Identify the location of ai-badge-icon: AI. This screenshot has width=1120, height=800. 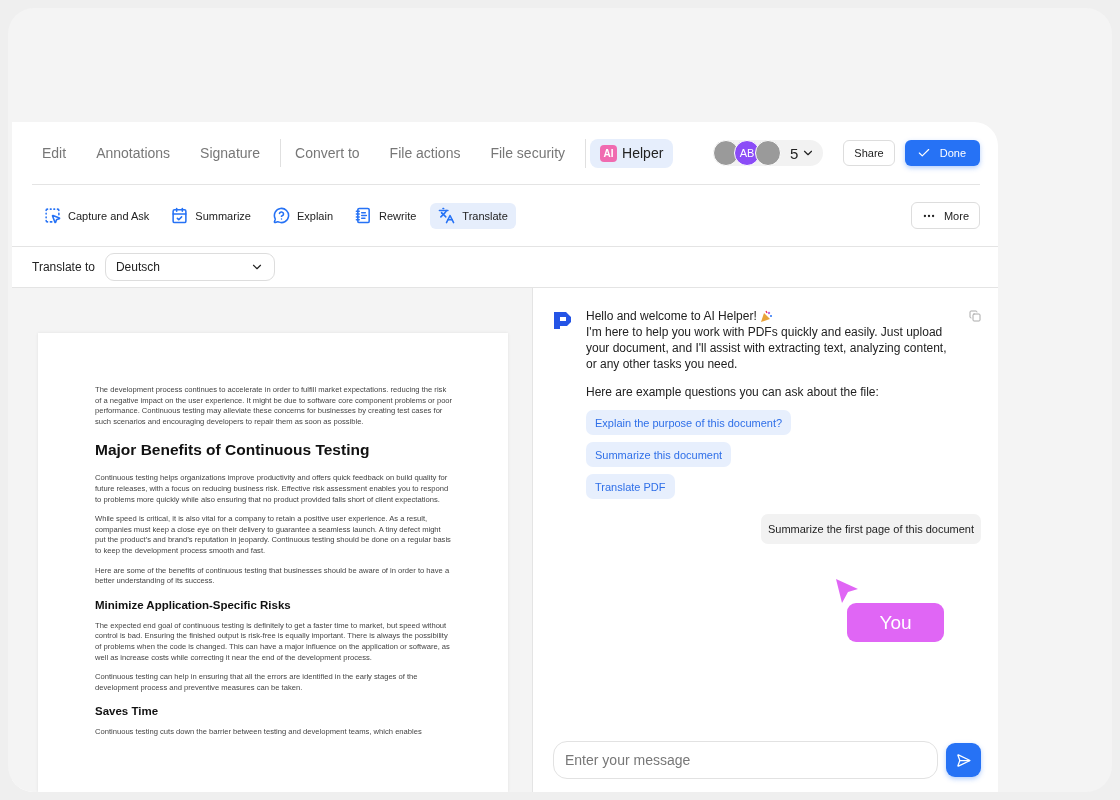
(609, 153).